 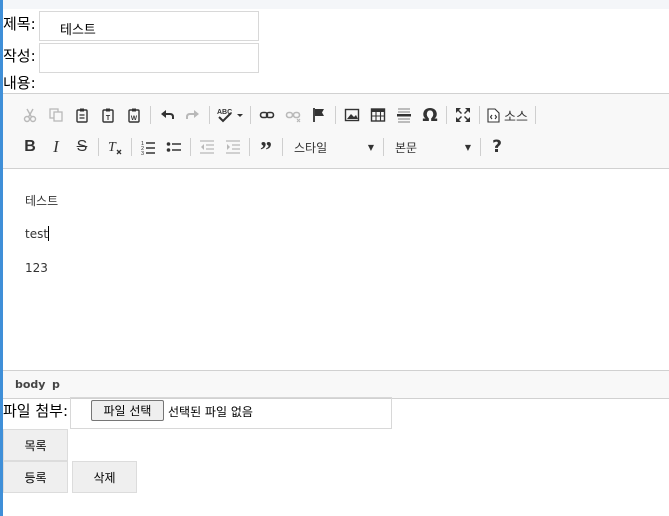 What do you see at coordinates (167, 115) in the screenshot?
I see `undo-icon` at bounding box center [167, 115].